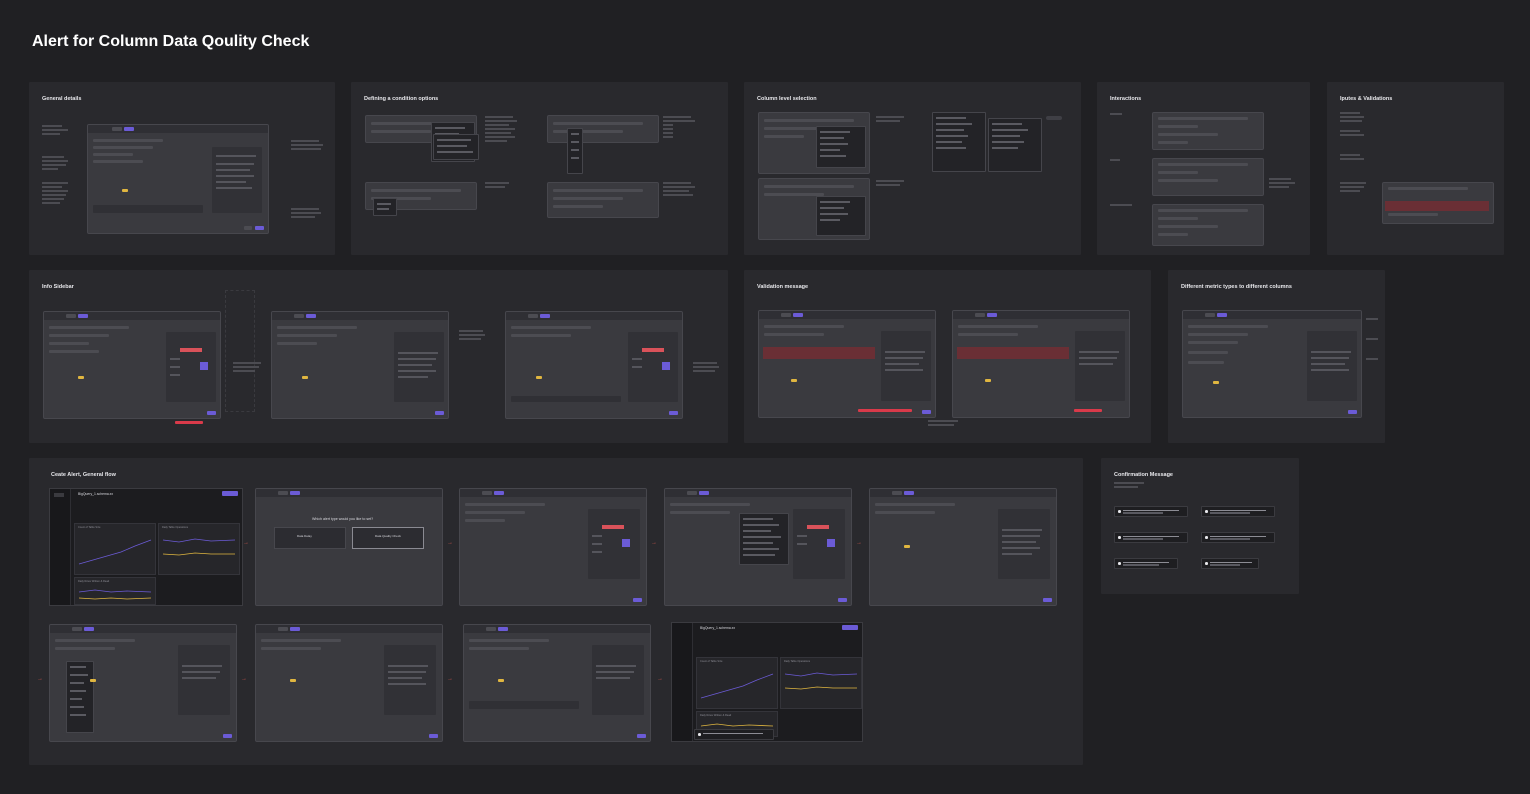 This screenshot has width=1530, height=794. I want to click on page-title: Alert for Column Data Qoulity Check, so click(171, 41).